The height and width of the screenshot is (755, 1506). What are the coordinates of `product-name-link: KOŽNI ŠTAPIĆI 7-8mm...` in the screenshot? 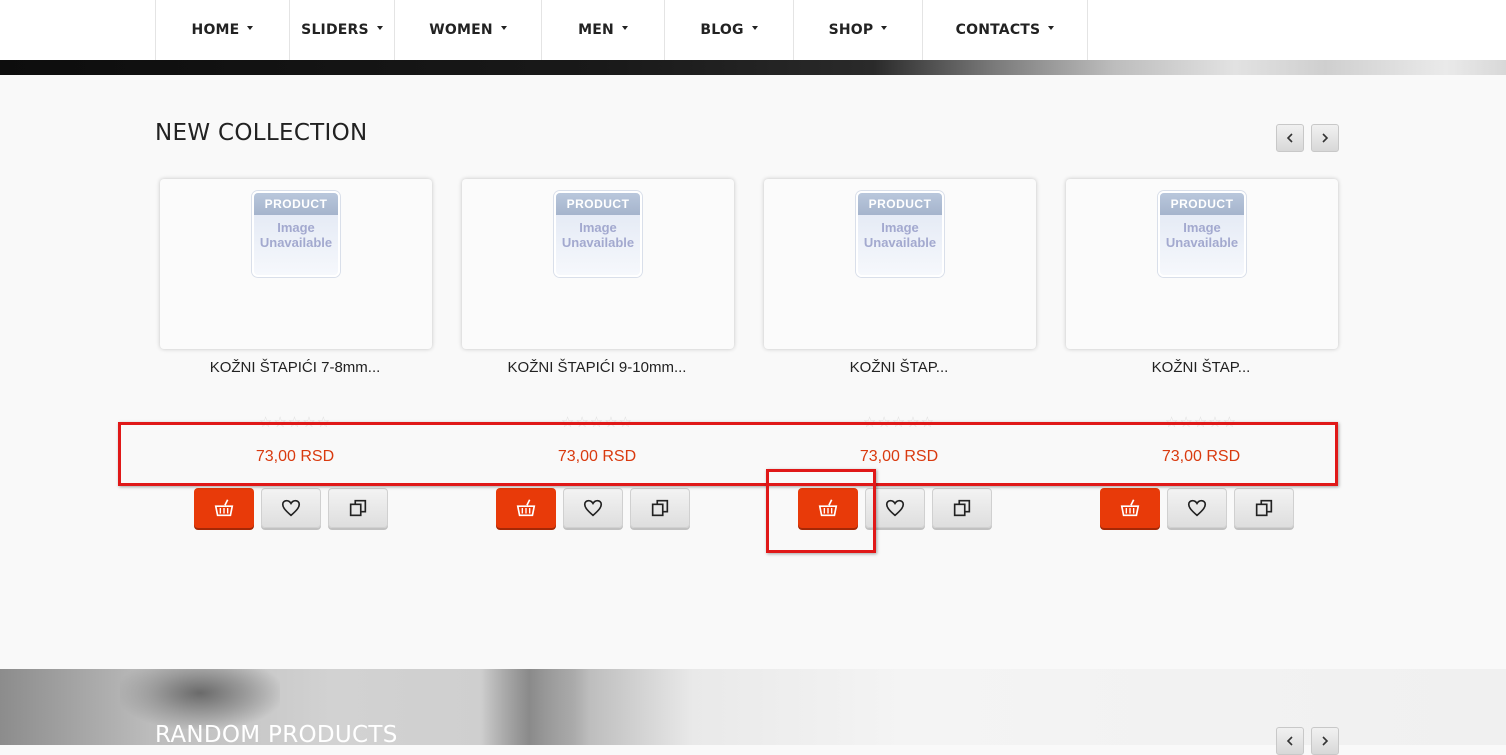 It's located at (295, 367).